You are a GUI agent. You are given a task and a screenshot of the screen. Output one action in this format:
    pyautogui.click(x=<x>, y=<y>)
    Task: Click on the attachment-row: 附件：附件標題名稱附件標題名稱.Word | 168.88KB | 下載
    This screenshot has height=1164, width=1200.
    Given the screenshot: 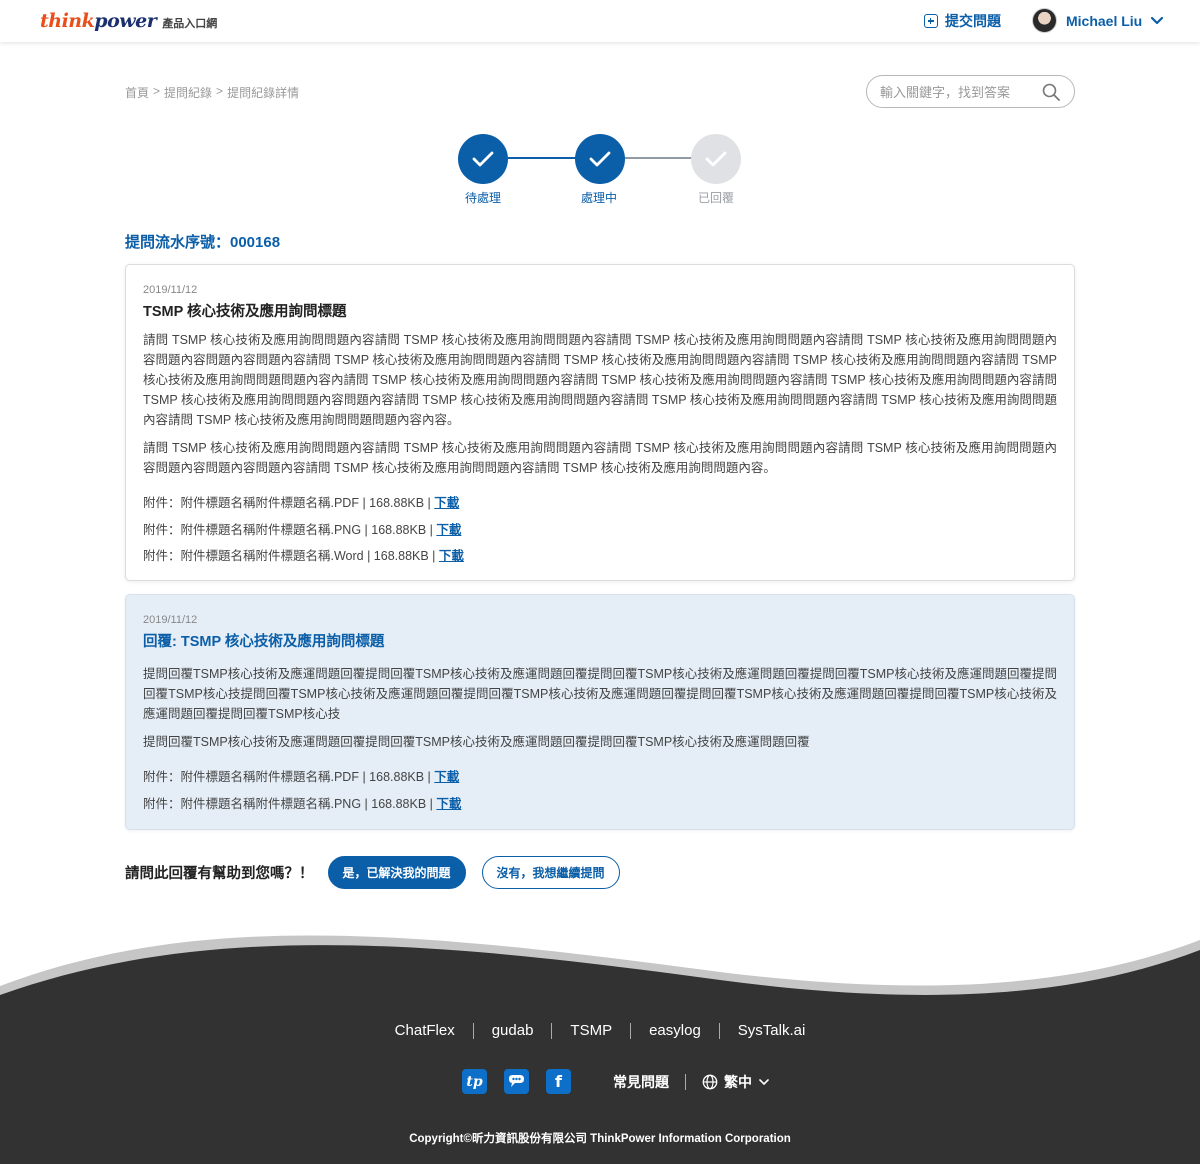 What is the action you would take?
    pyautogui.click(x=600, y=556)
    